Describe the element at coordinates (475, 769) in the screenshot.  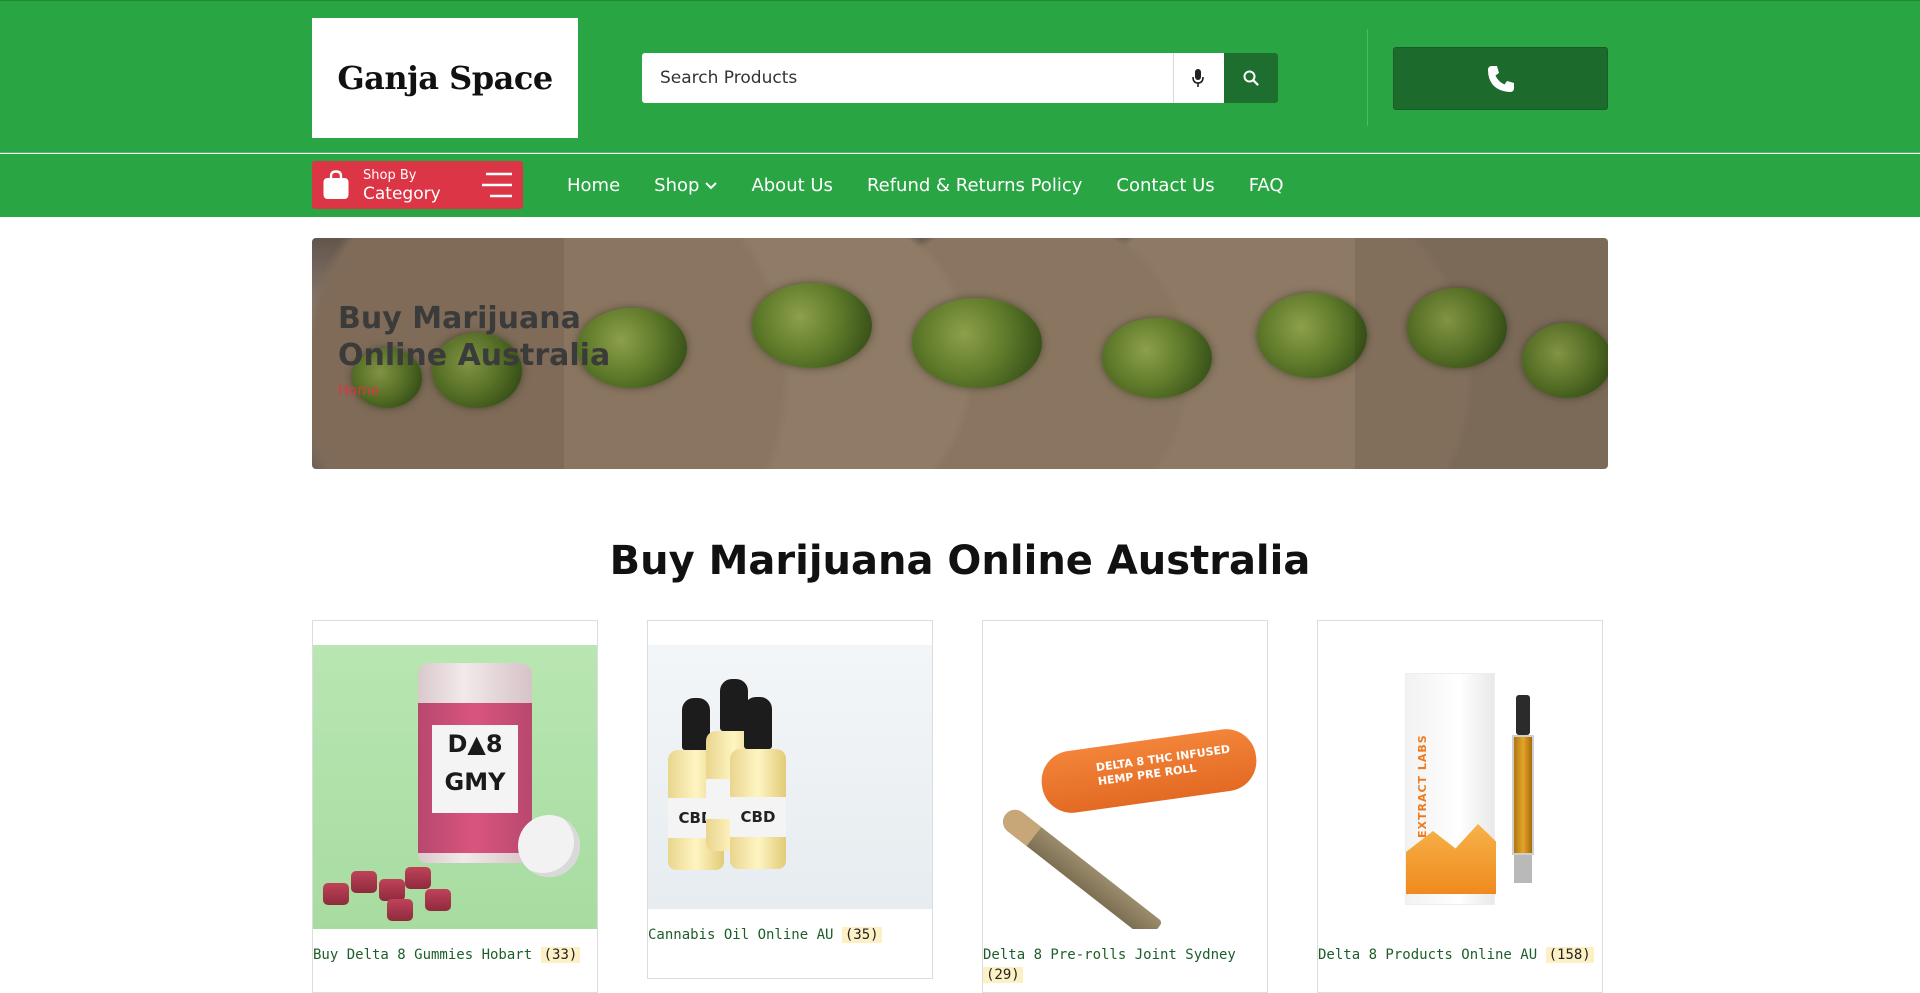
I see `jar-label: D▲8 GMY` at that location.